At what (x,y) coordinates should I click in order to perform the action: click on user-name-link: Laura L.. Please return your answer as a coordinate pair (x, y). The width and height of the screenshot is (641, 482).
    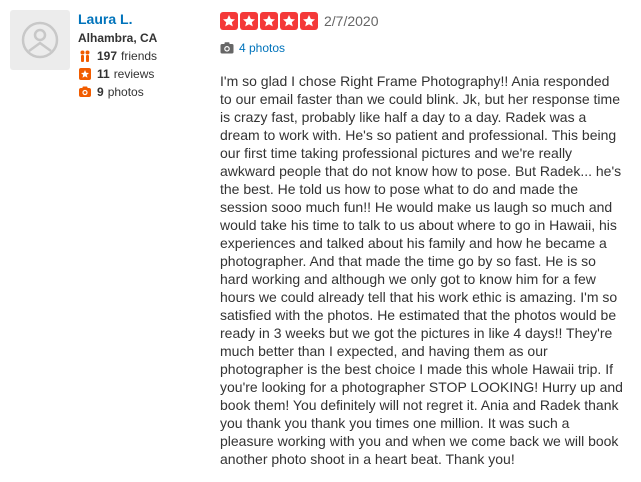
    Looking at the image, I should click on (117, 19).